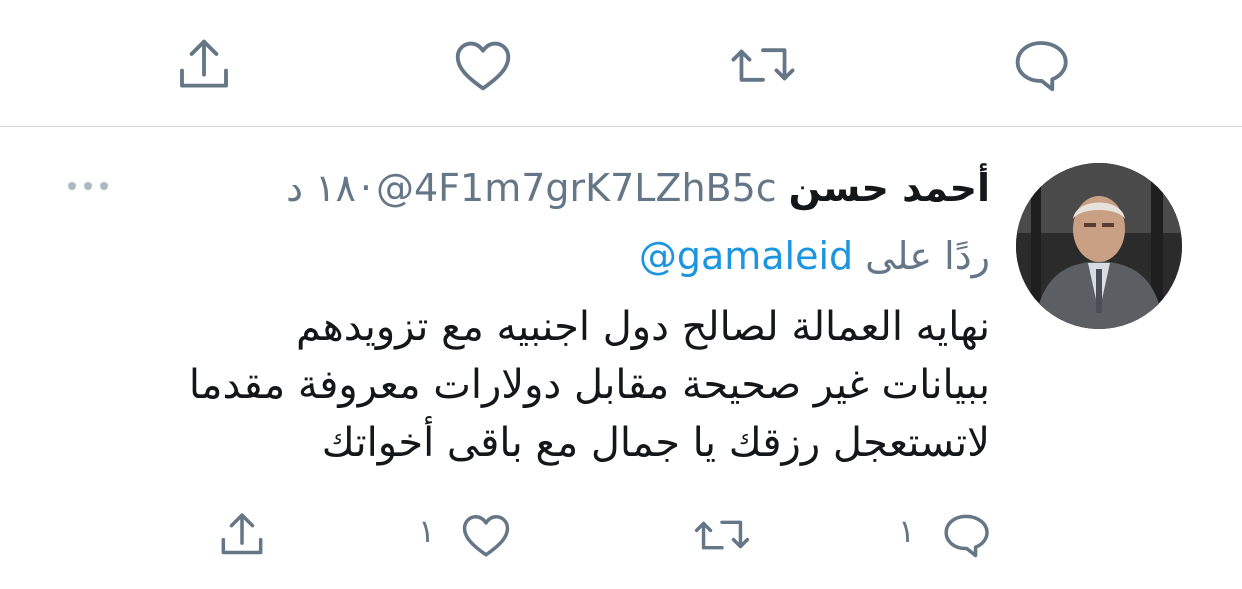 This screenshot has width=1242, height=589. What do you see at coordinates (889, 188) in the screenshot?
I see `author-name: أحمد حسن` at bounding box center [889, 188].